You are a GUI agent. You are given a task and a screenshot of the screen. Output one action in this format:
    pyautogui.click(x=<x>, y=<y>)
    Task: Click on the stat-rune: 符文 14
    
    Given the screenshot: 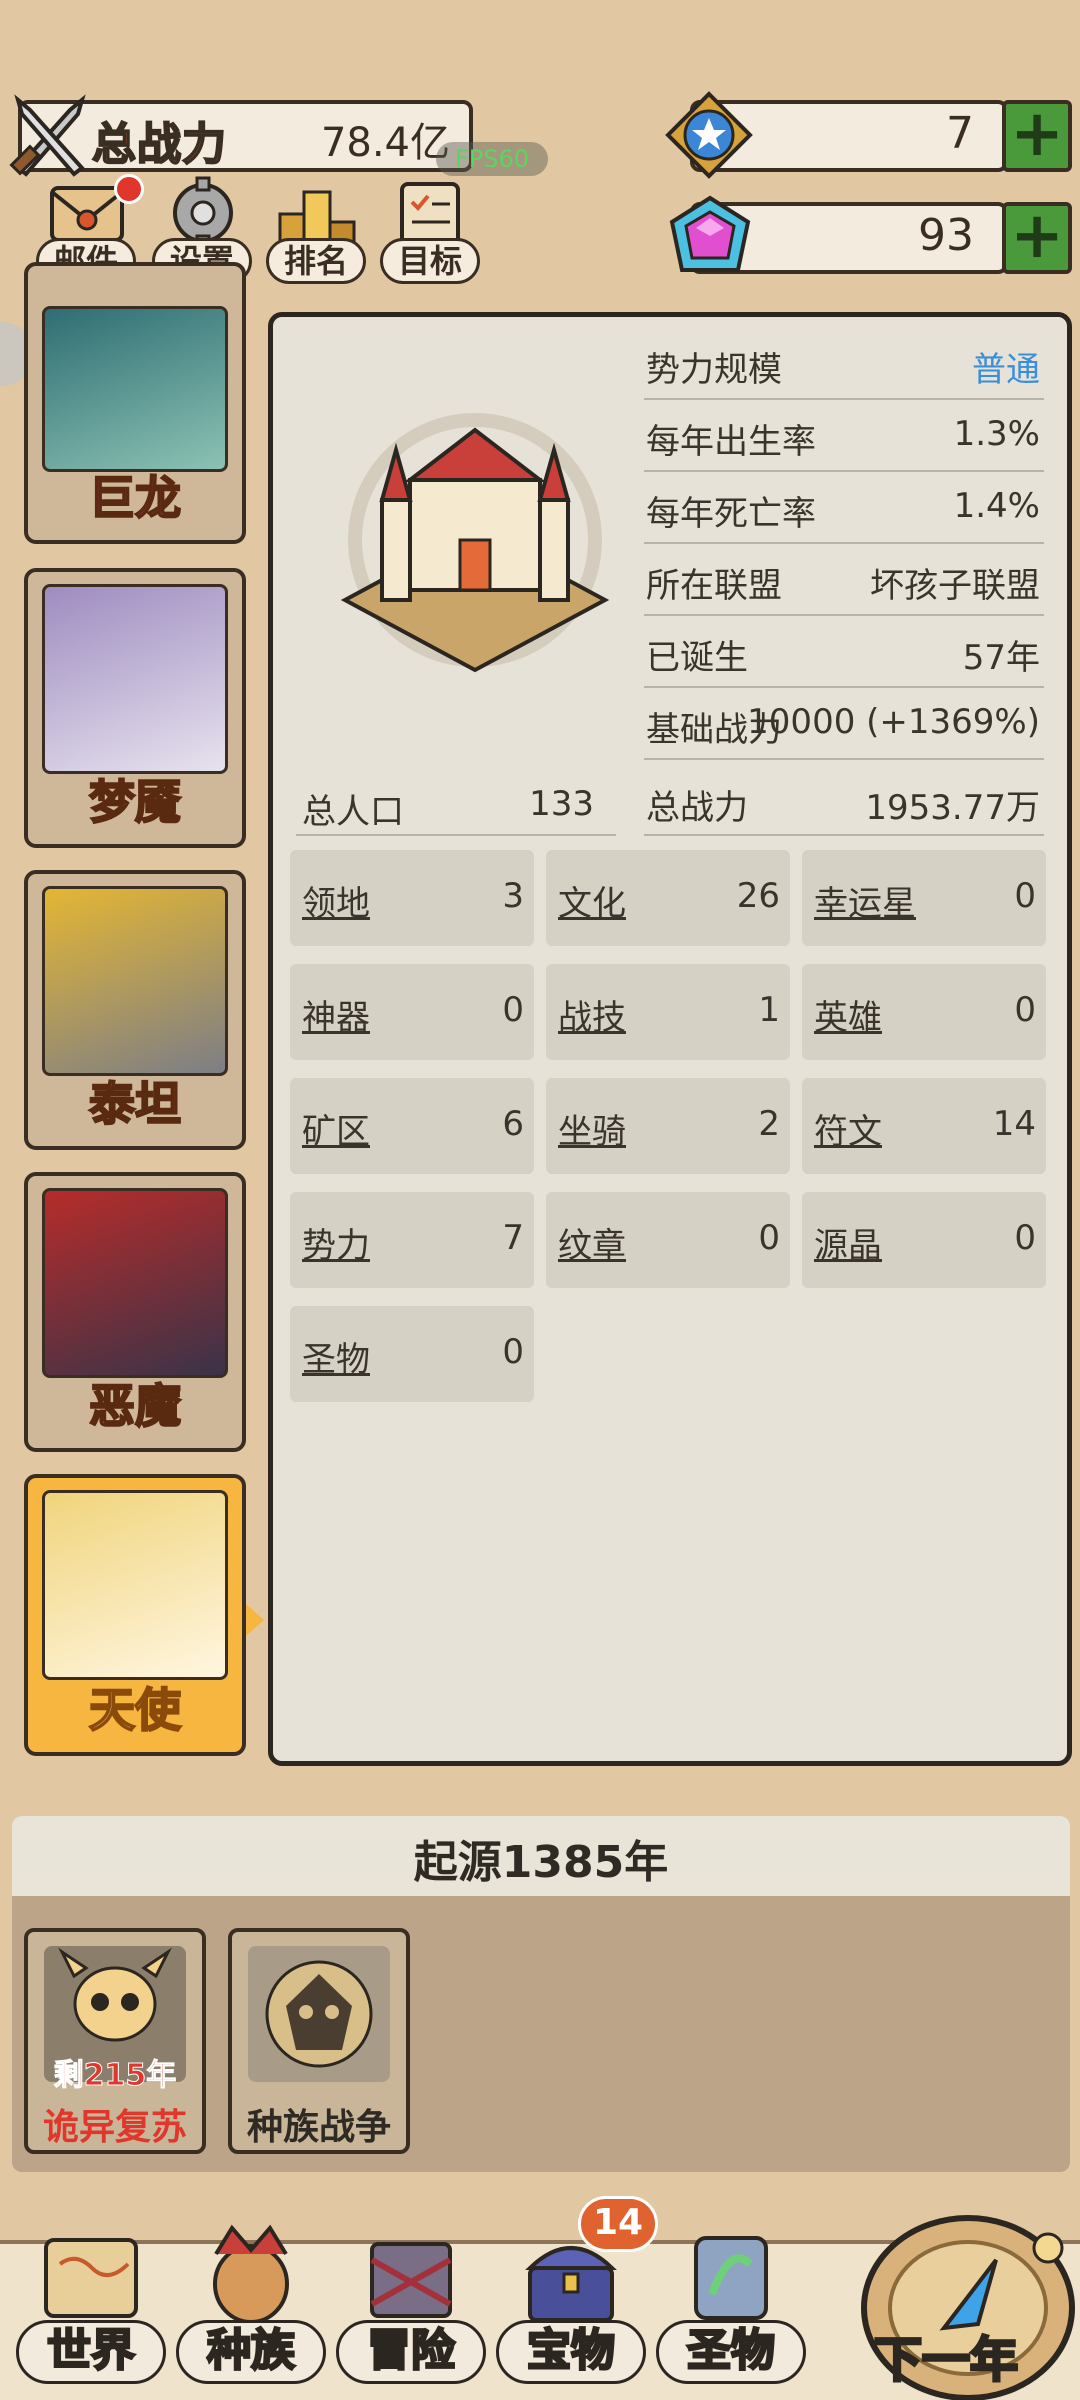 What is the action you would take?
    pyautogui.click(x=924, y=1126)
    